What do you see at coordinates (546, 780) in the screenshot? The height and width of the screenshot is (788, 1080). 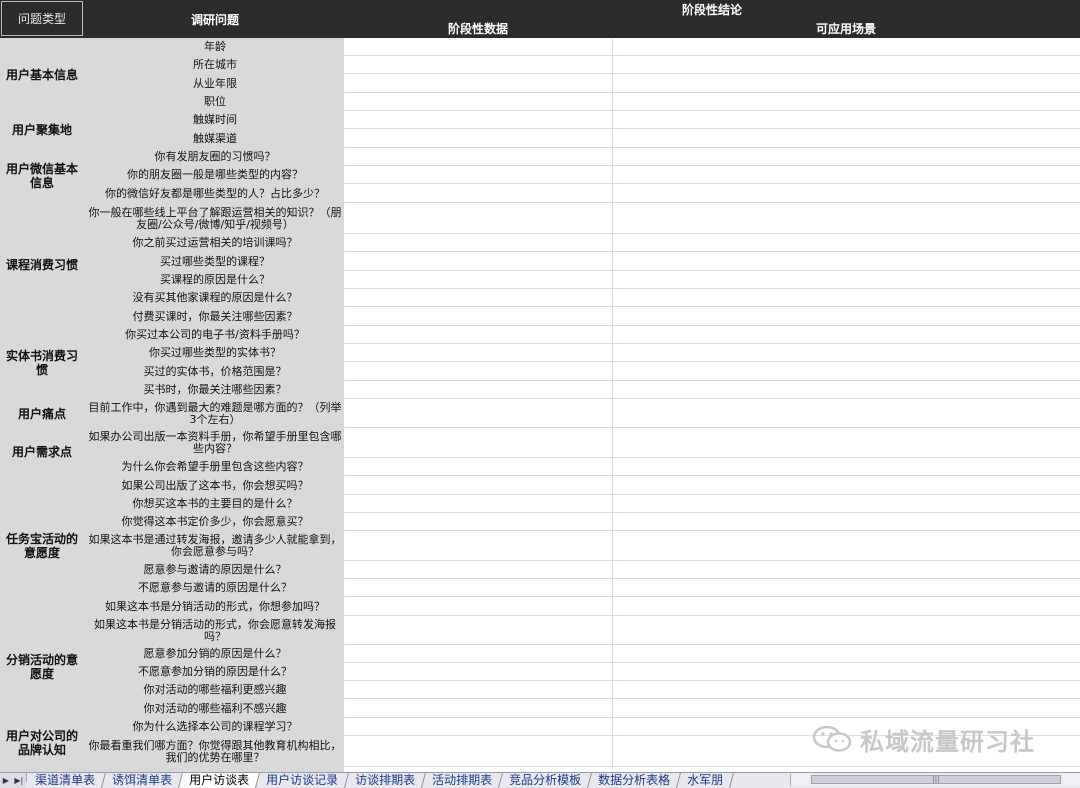 I see `sheet-tab: 竞品分析模板` at bounding box center [546, 780].